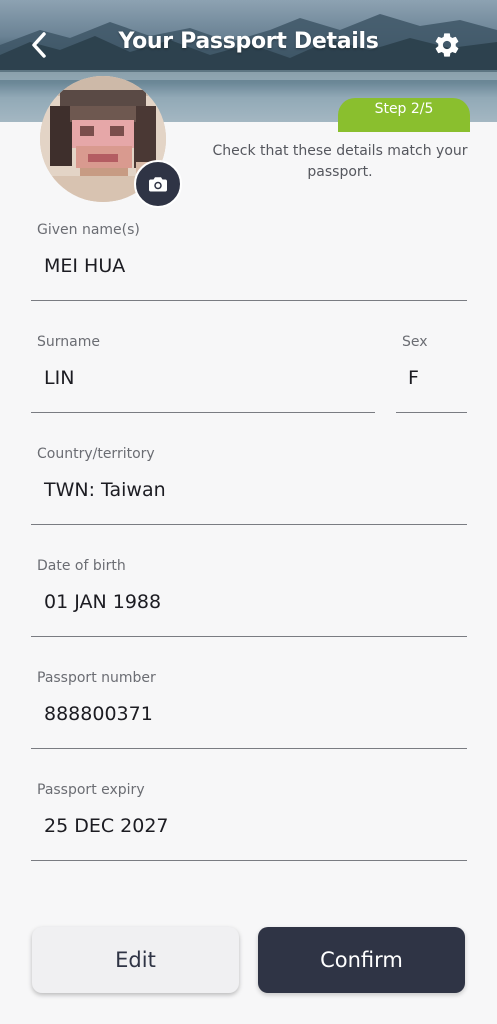 The height and width of the screenshot is (1024, 497). I want to click on confirm-button: Confirm, so click(361, 960).